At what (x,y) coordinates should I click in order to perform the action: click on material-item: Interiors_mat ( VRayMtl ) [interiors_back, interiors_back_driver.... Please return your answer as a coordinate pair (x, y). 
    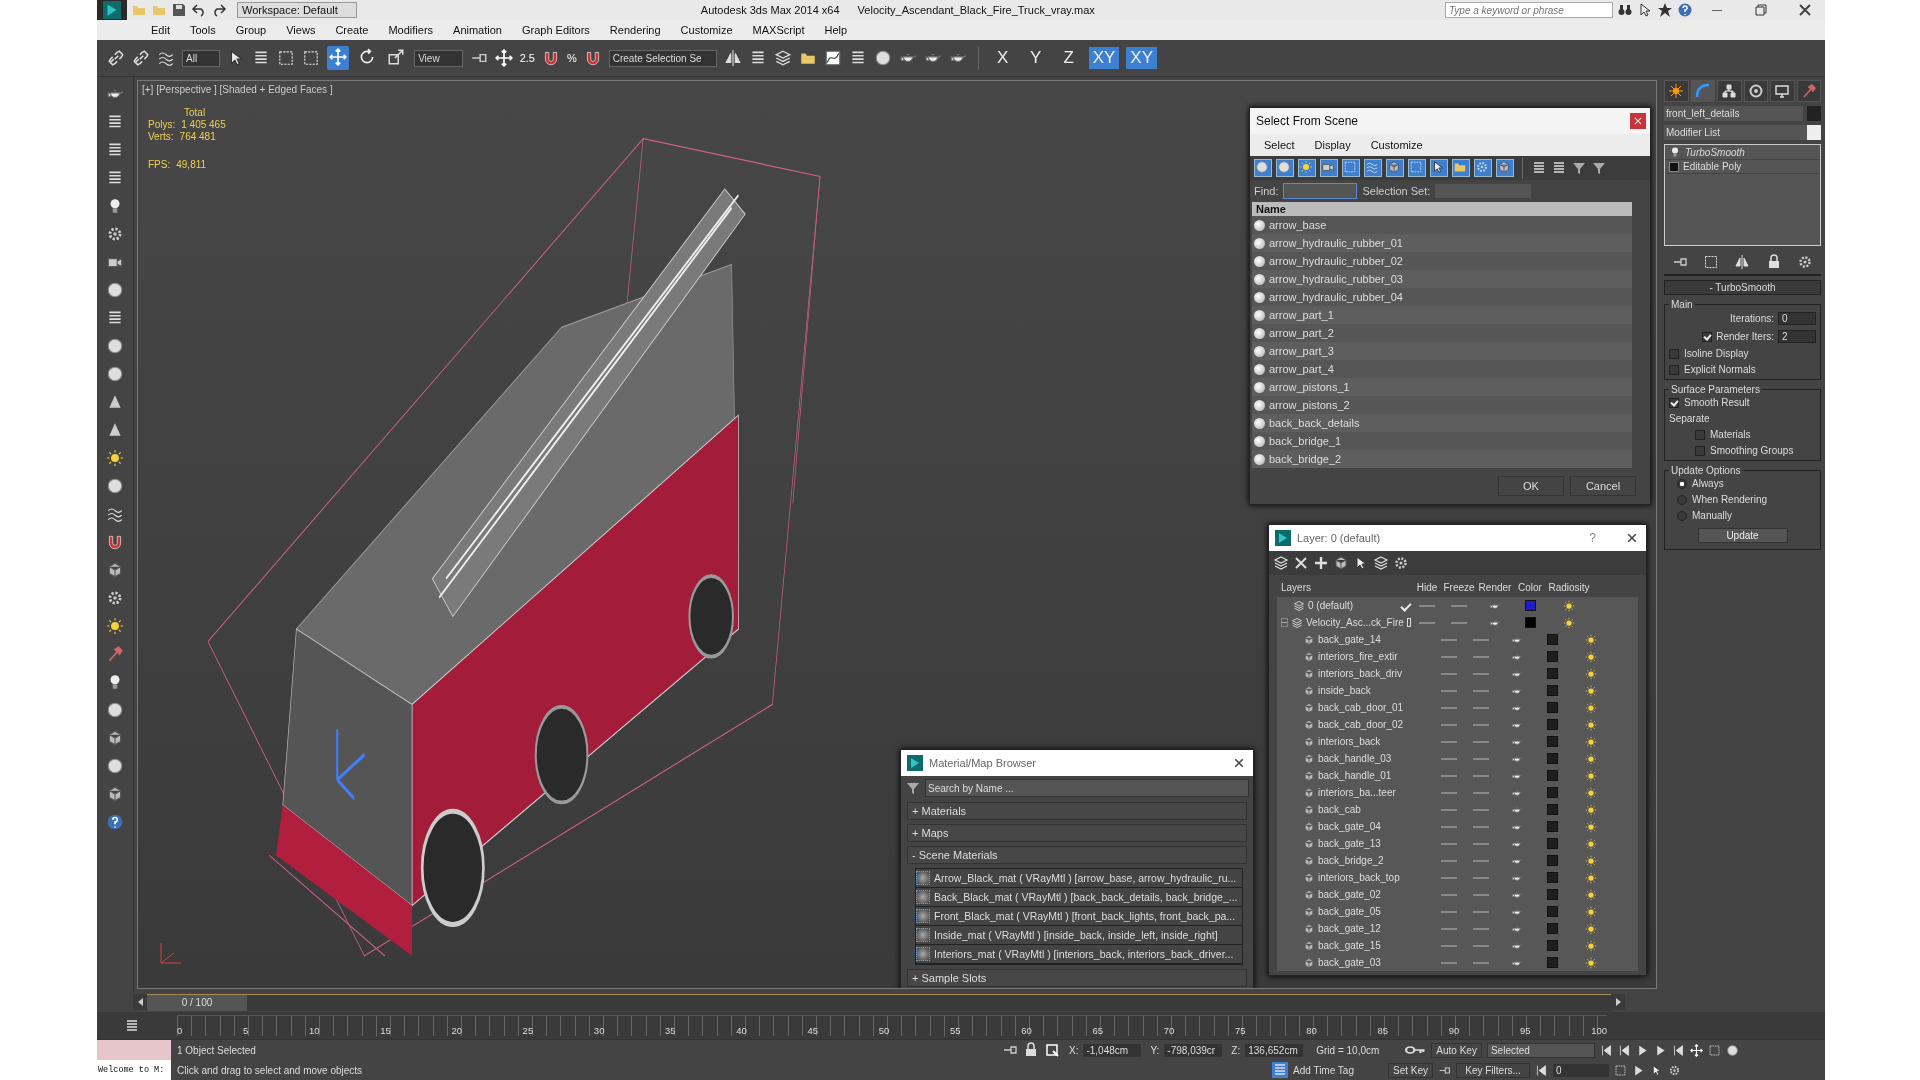
    Looking at the image, I should click on (1084, 954).